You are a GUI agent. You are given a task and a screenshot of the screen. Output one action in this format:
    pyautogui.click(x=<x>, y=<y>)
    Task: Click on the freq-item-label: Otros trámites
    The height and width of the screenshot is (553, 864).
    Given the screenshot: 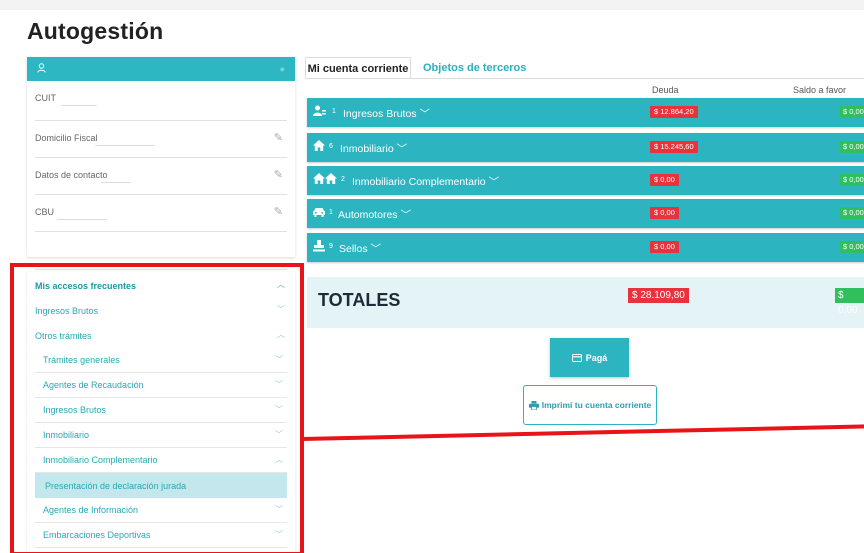 What is the action you would take?
    pyautogui.click(x=63, y=335)
    